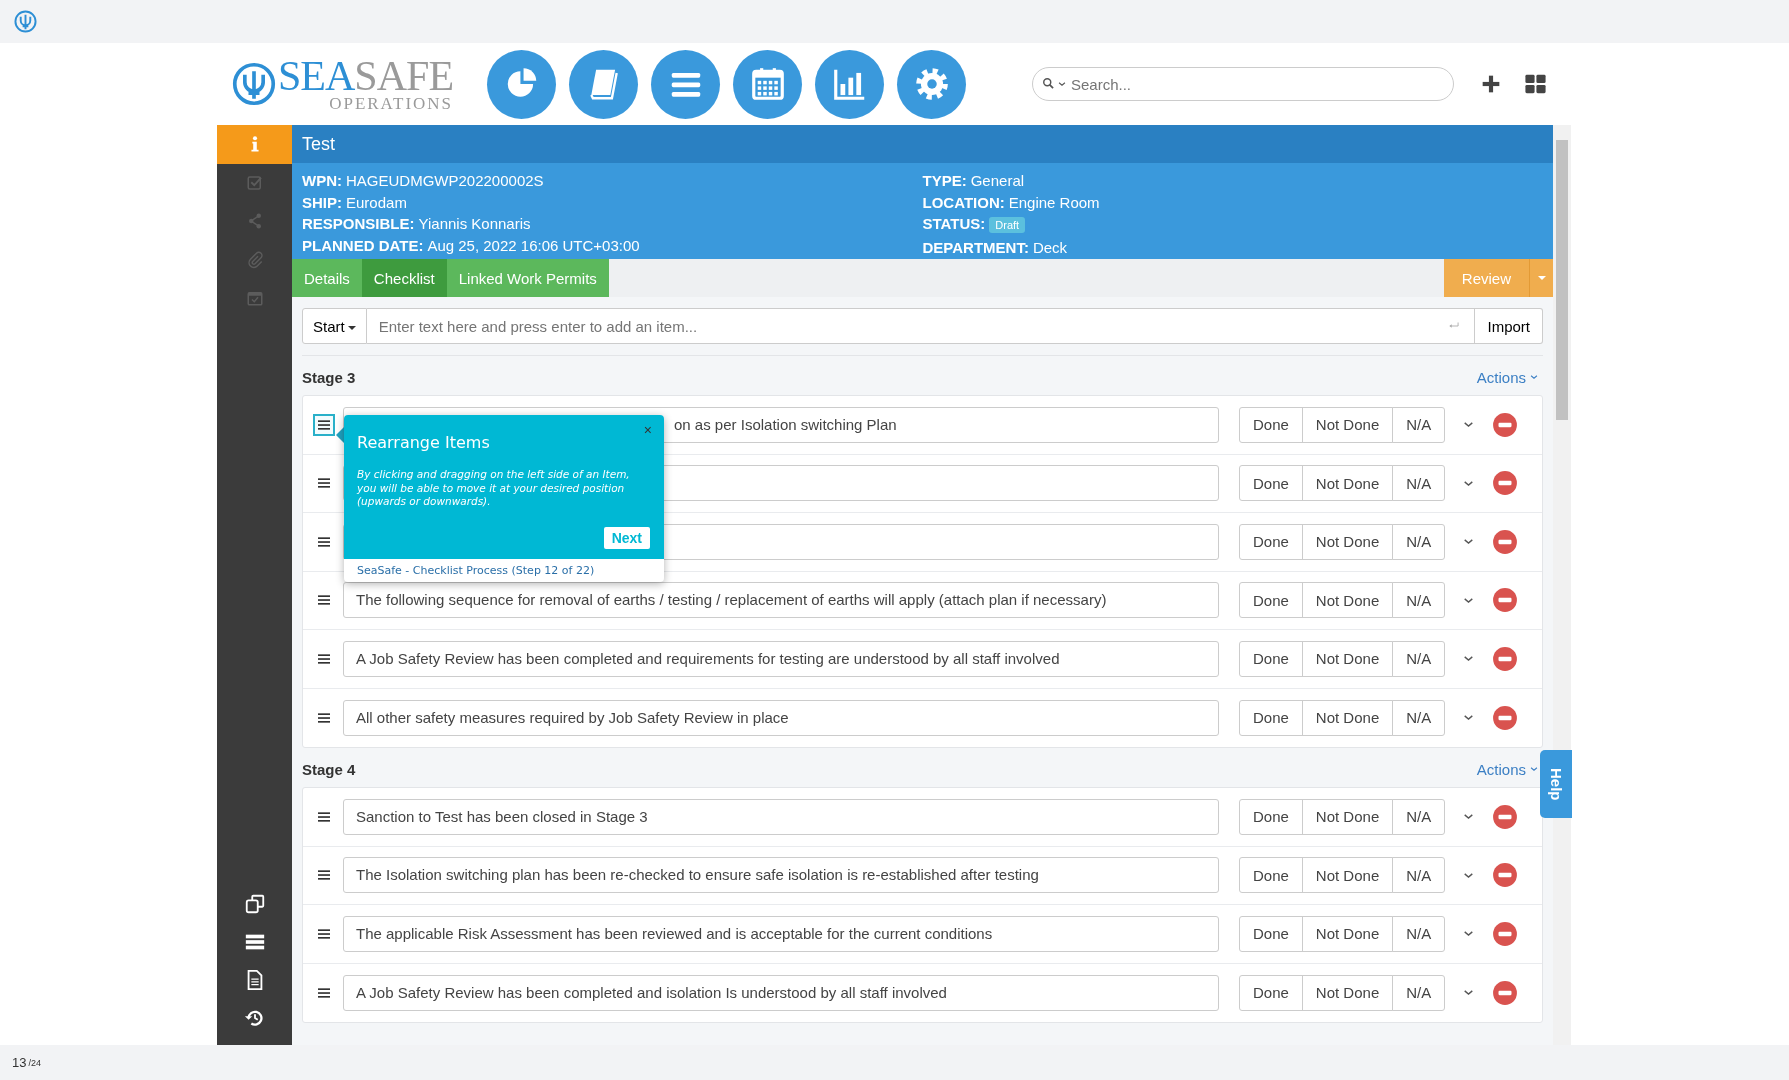  I want to click on item-text-field: The following sequence for removal of earths / testing / replacement of earths will apply (attach plan if necessary), so click(781, 600).